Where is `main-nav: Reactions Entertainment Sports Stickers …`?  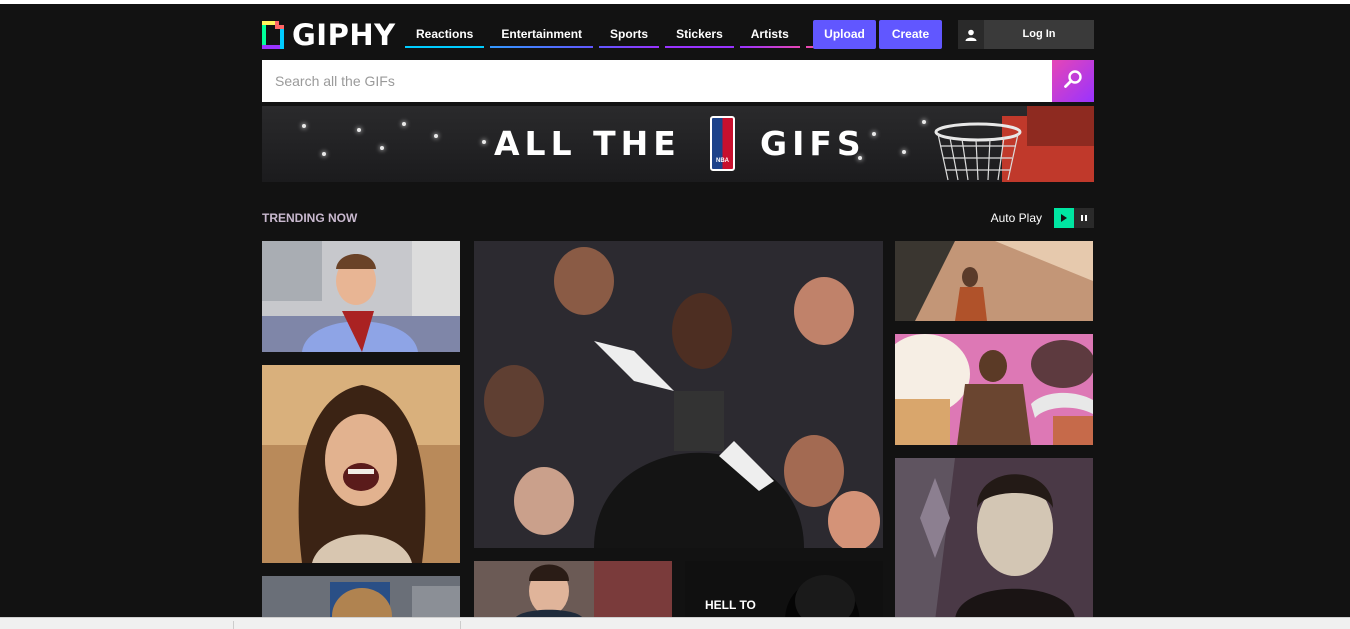 main-nav: Reactions Entertainment Sports Stickers … is located at coordinates (620, 35).